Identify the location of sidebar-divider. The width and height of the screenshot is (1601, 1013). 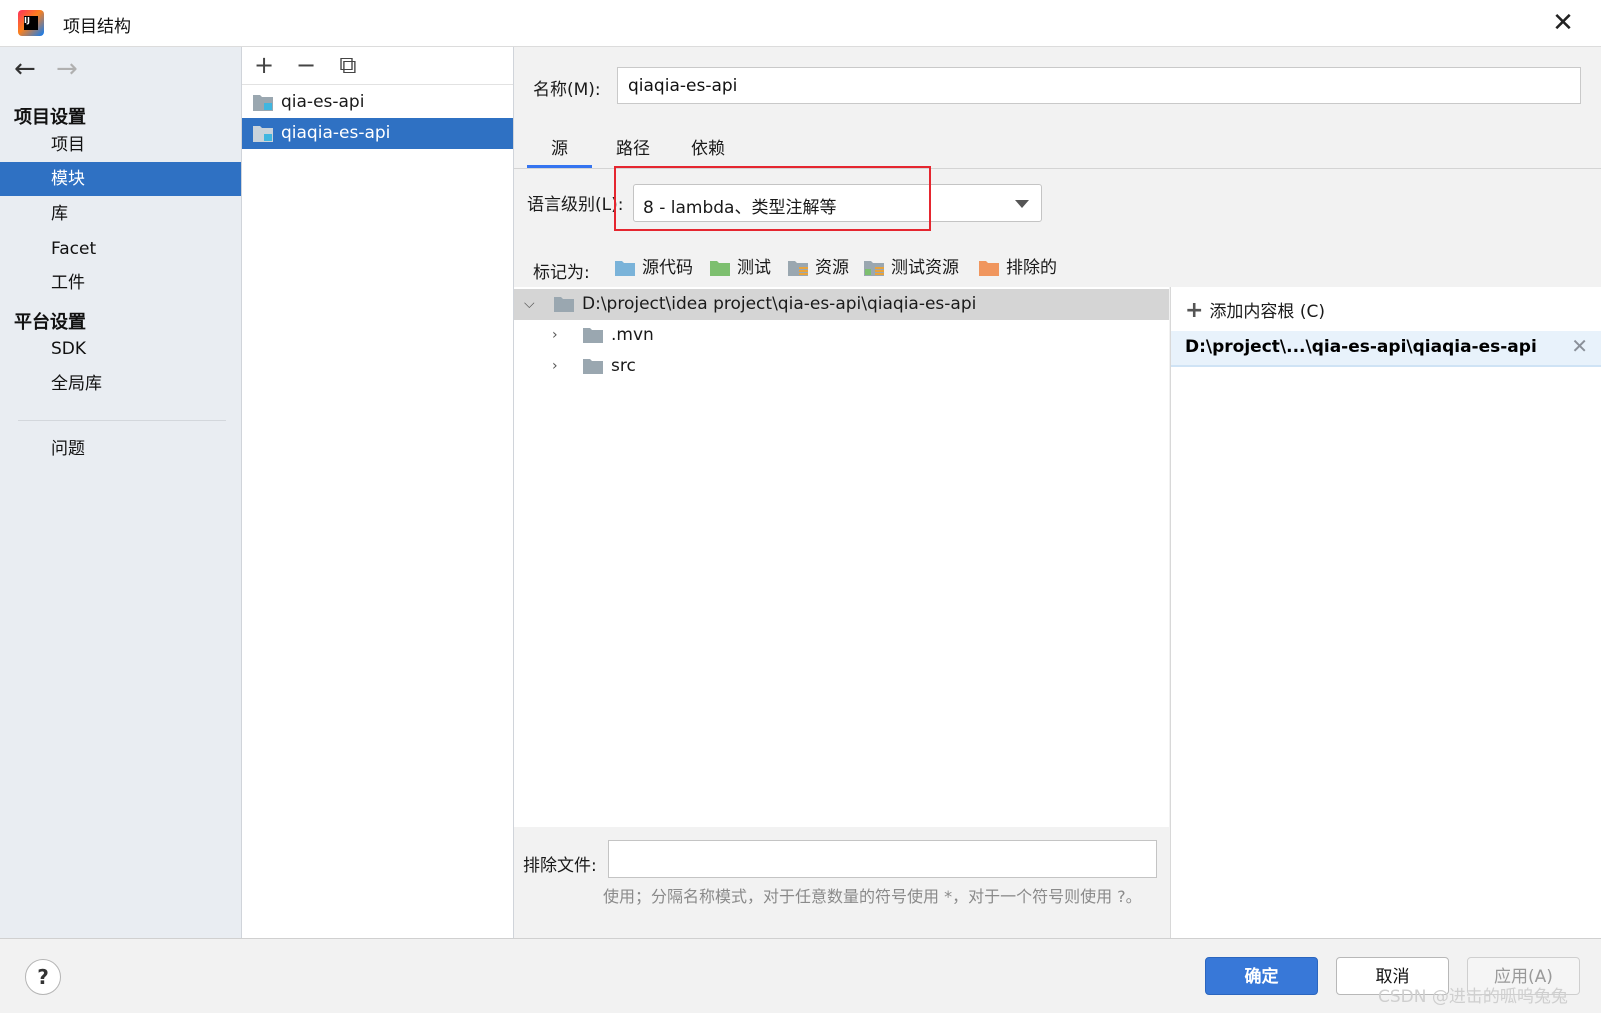
(122, 420).